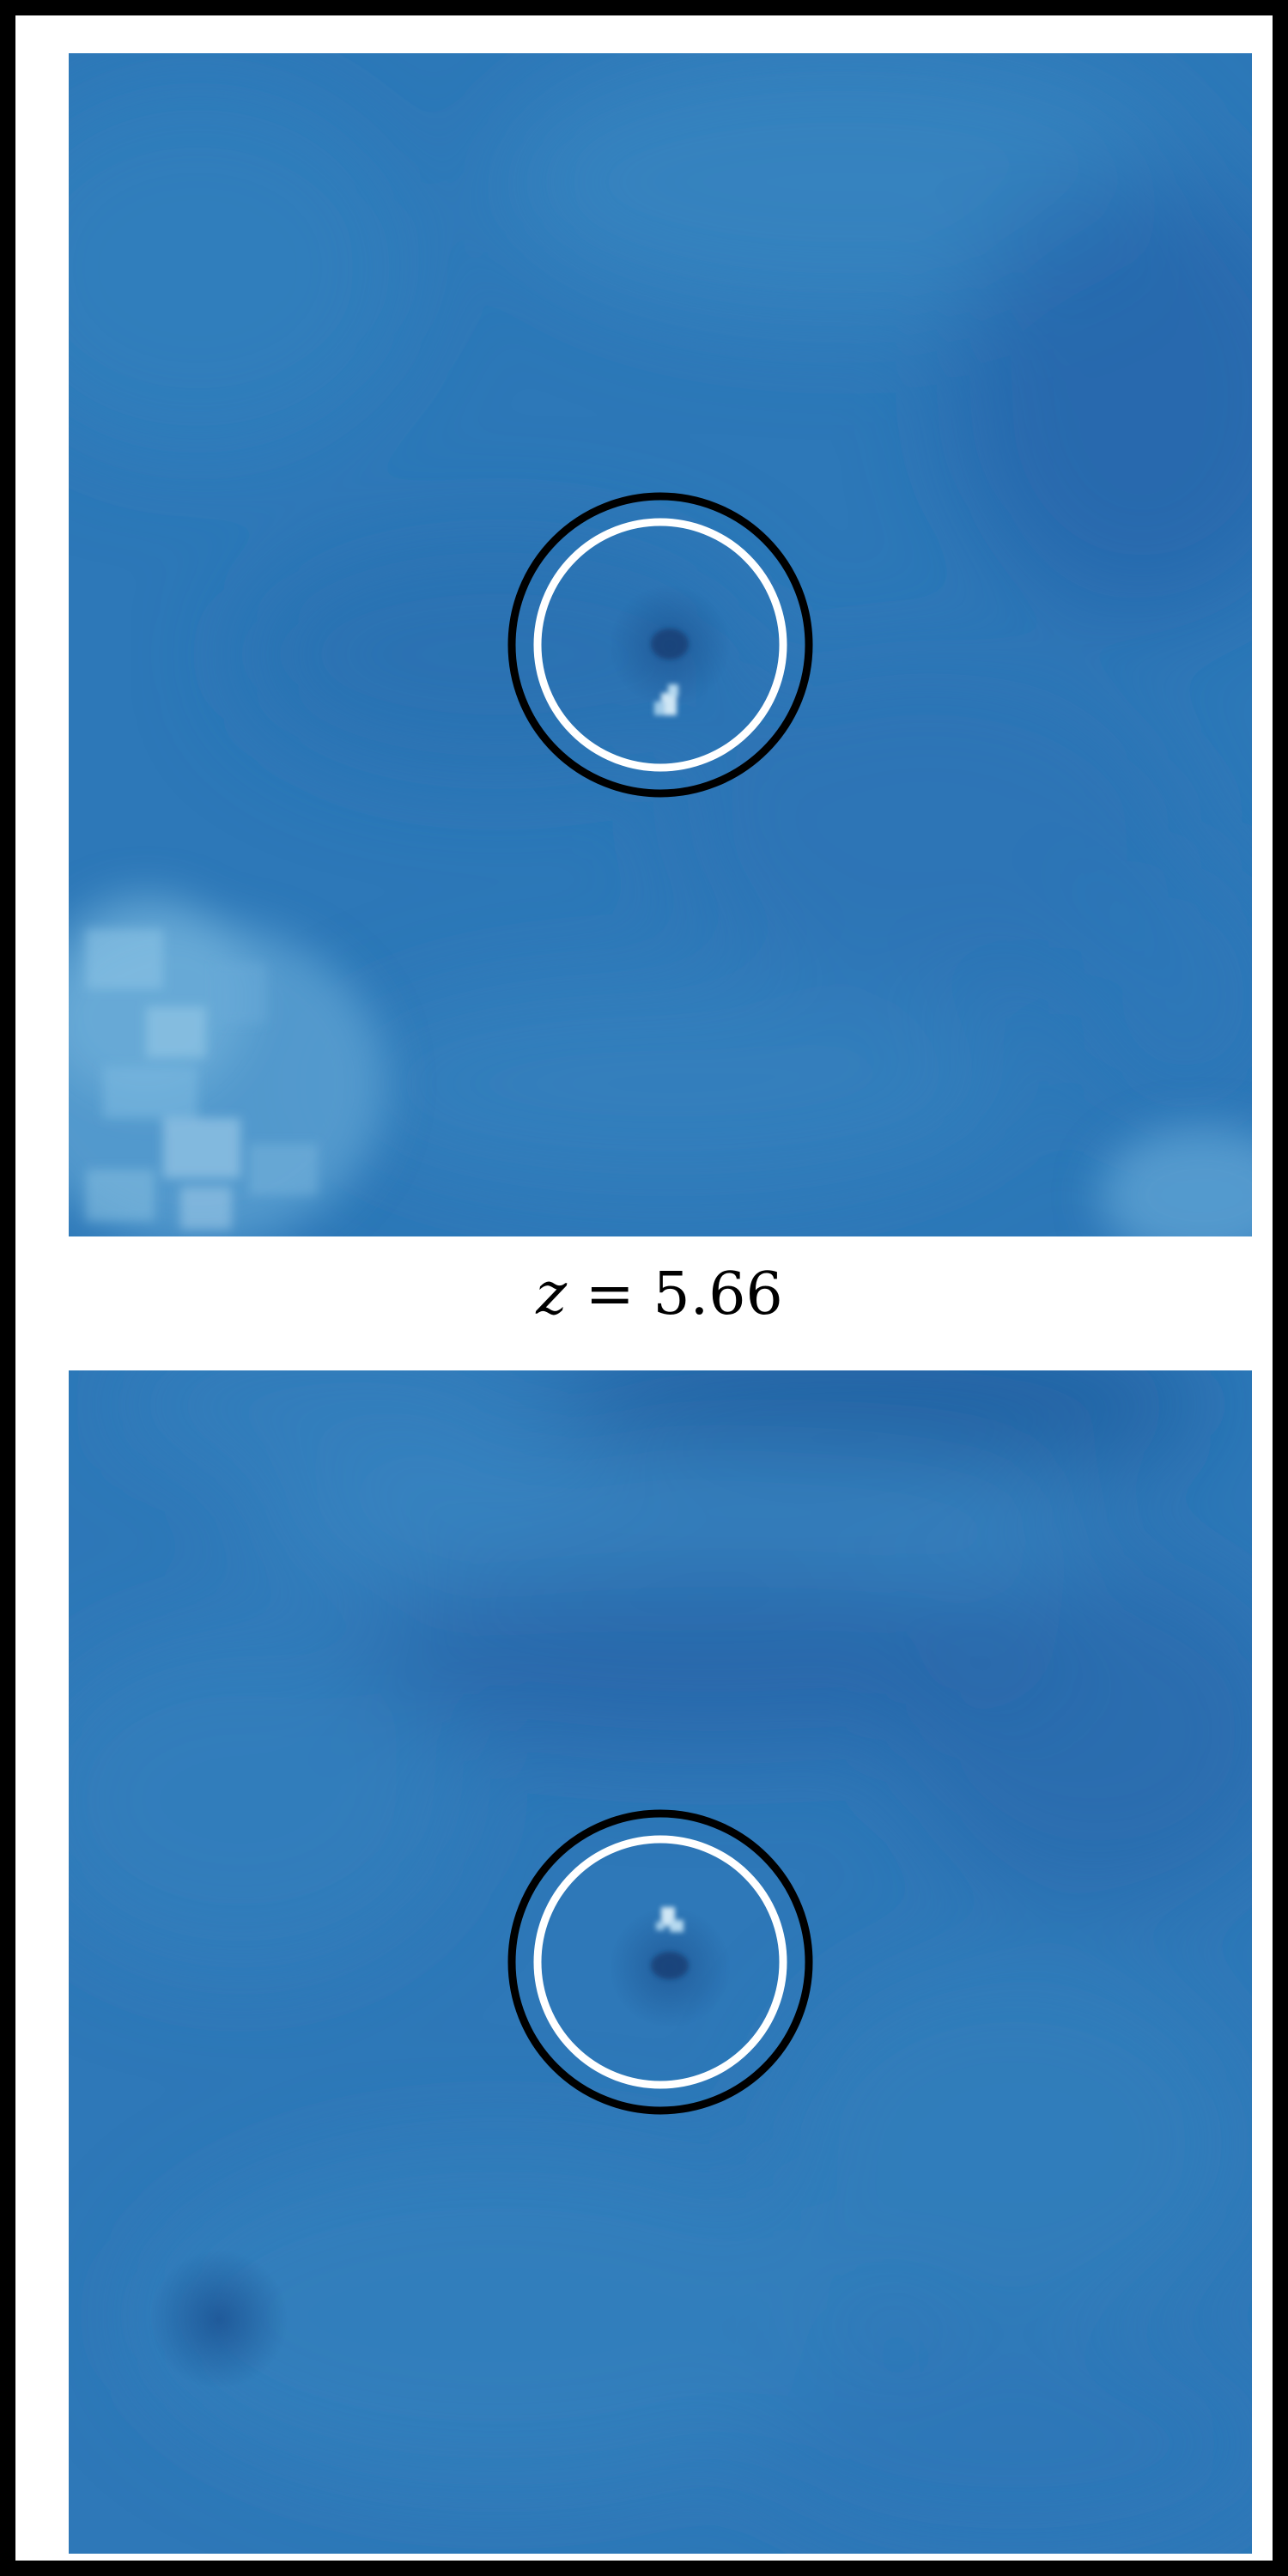 This screenshot has width=1288, height=2576. What do you see at coordinates (610, 1294) in the screenshot?
I see `redshift-equals: =` at bounding box center [610, 1294].